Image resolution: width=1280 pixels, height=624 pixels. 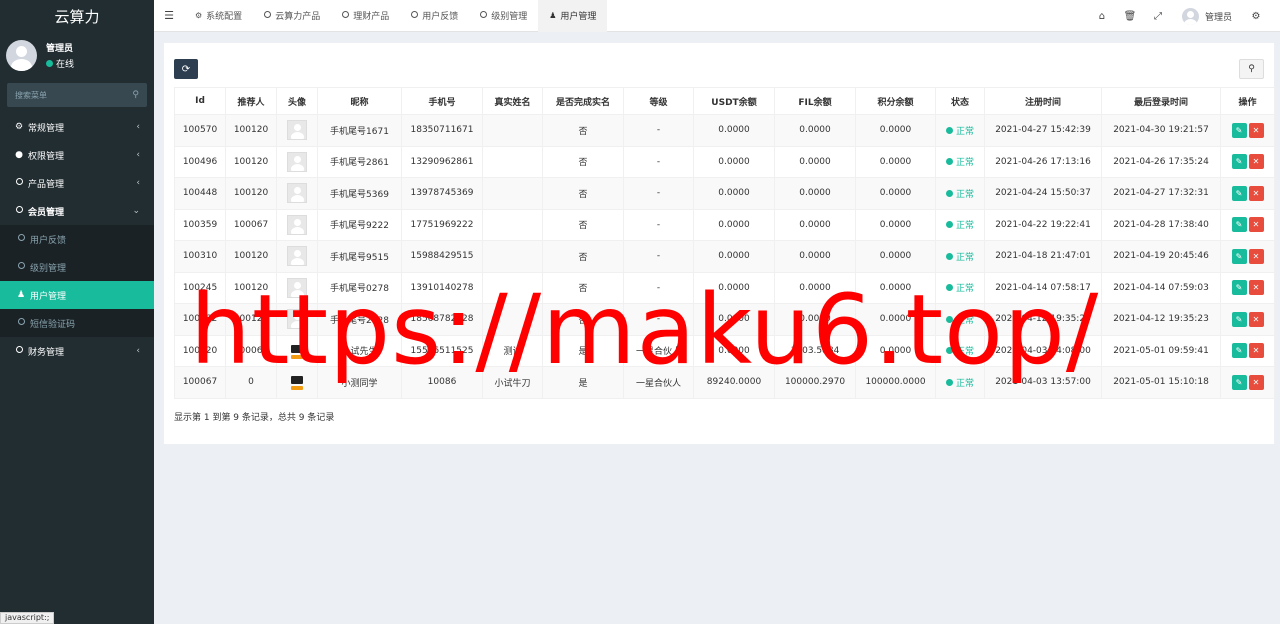 What do you see at coordinates (434, 16) in the screenshot?
I see `tab-user-feedback: 用户反馈` at bounding box center [434, 16].